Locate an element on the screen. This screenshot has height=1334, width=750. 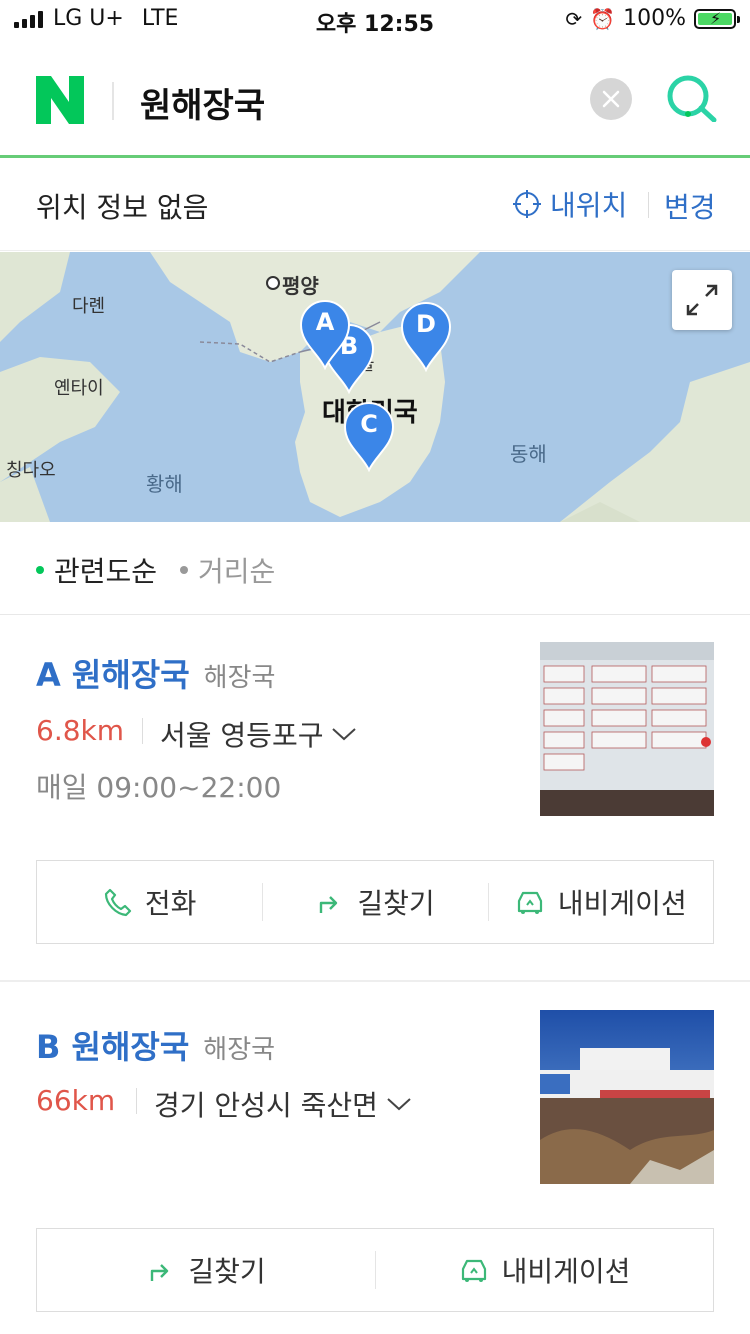
my-location-button: 내위치 is located at coordinates (569, 204).